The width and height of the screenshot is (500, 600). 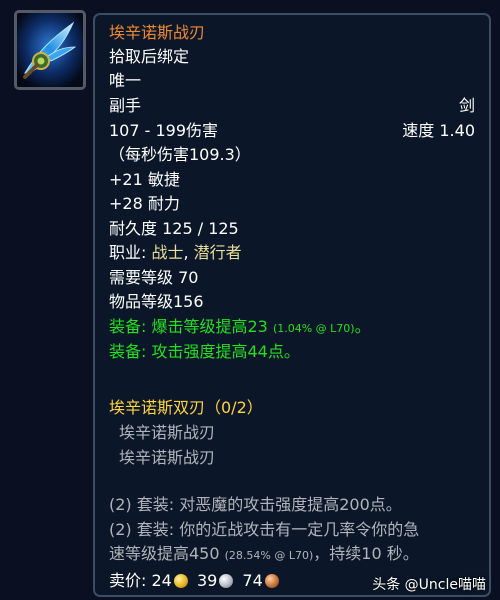 I want to click on stat-agility: +21 敏捷, so click(x=144, y=179).